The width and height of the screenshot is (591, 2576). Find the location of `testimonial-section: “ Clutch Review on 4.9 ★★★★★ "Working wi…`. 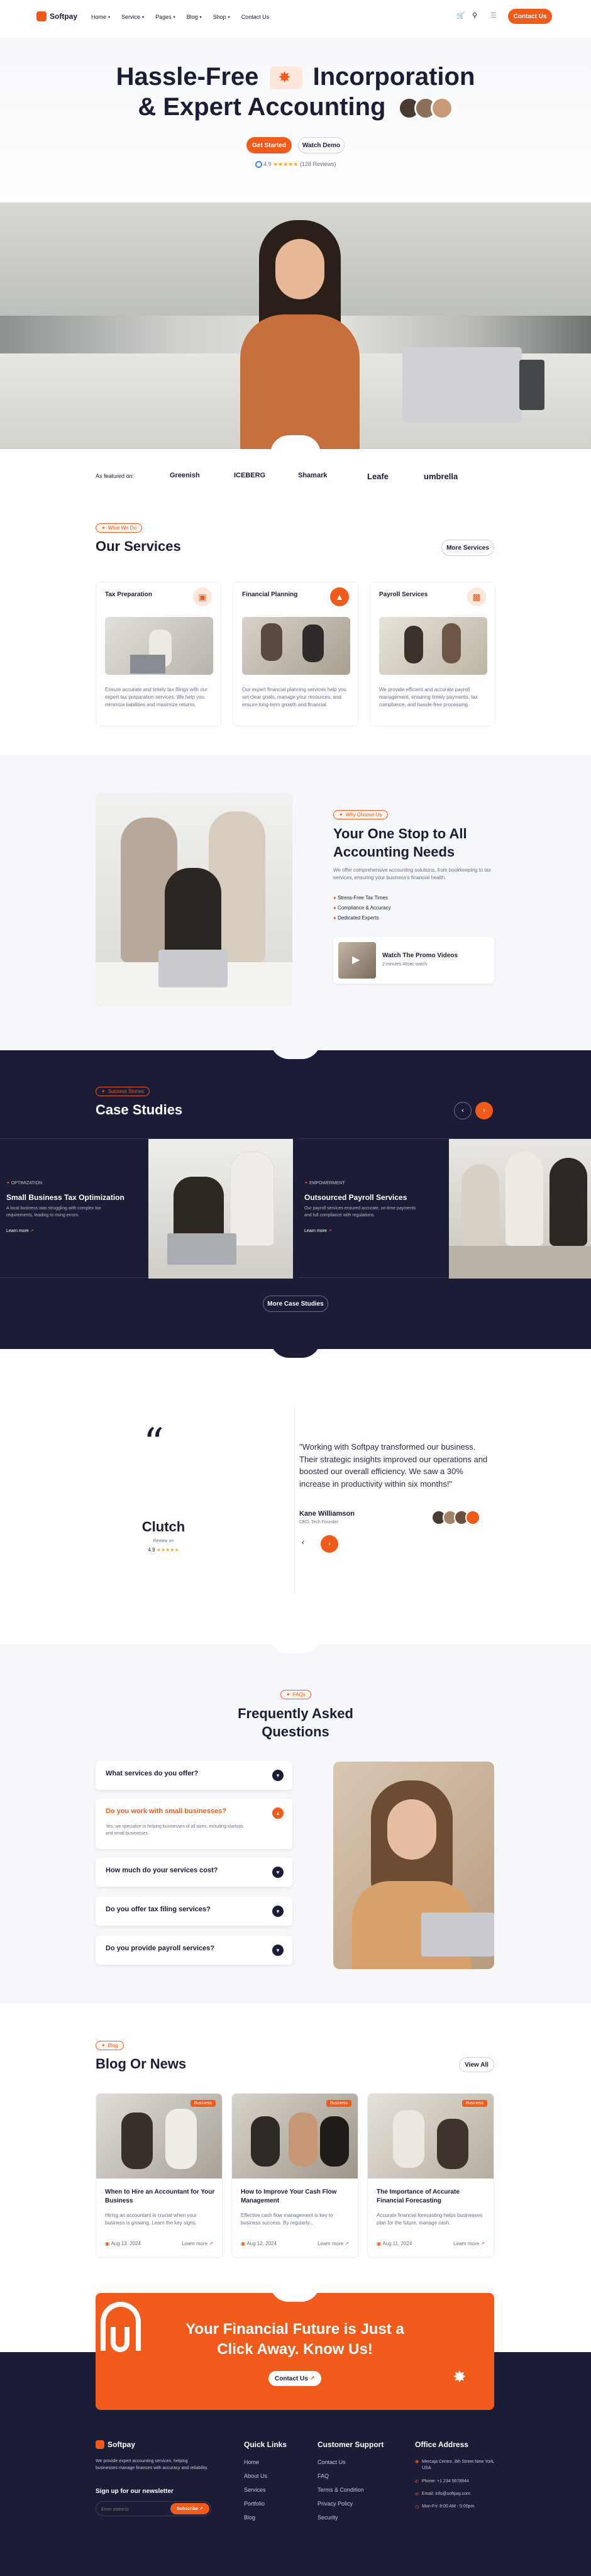

testimonial-section: “ Clutch Review on 4.9 ★★★★★ "Working wi… is located at coordinates (295, 1492).